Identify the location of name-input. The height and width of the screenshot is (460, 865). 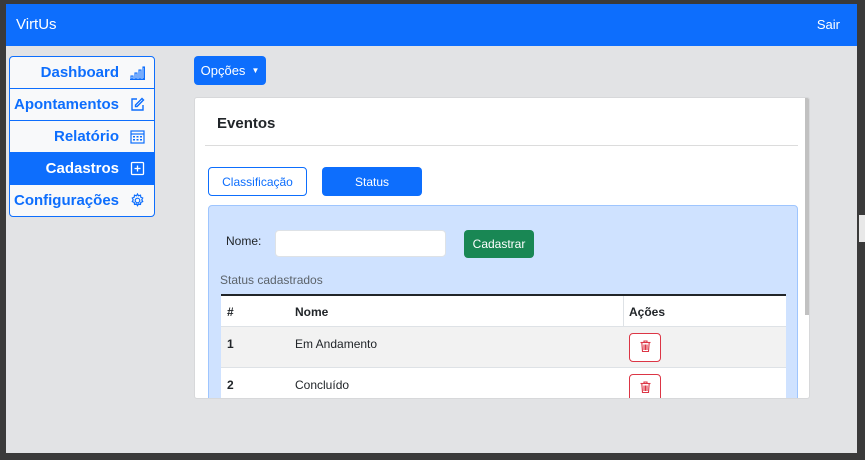
(360, 243).